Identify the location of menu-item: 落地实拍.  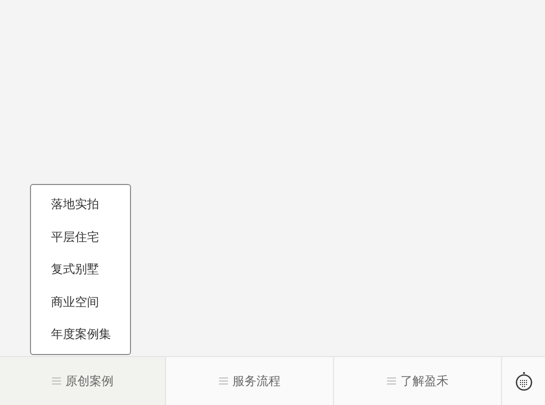
(80, 204).